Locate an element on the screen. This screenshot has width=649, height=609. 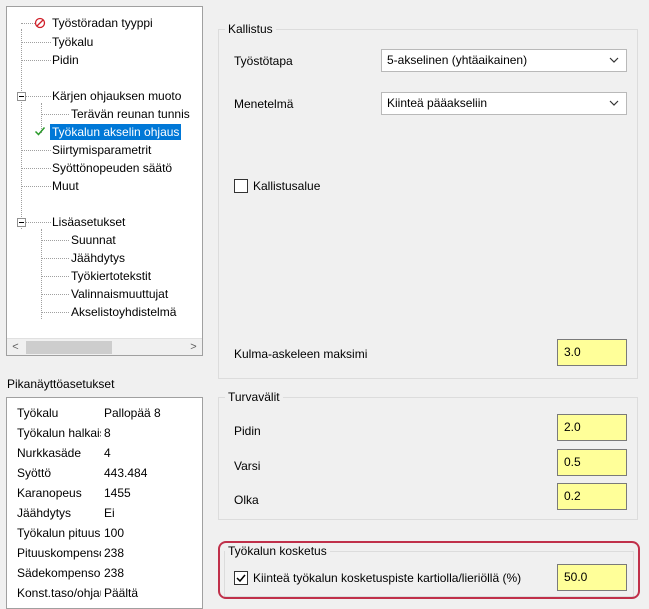
tree-item-axis-combination: Akselistoyhdistelmä is located at coordinates (123, 312).